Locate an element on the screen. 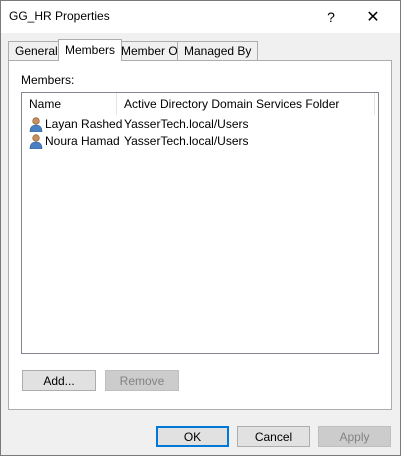 The width and height of the screenshot is (401, 456). table-row: Noura Hamad YasserTech.local/Users is located at coordinates (200, 141).